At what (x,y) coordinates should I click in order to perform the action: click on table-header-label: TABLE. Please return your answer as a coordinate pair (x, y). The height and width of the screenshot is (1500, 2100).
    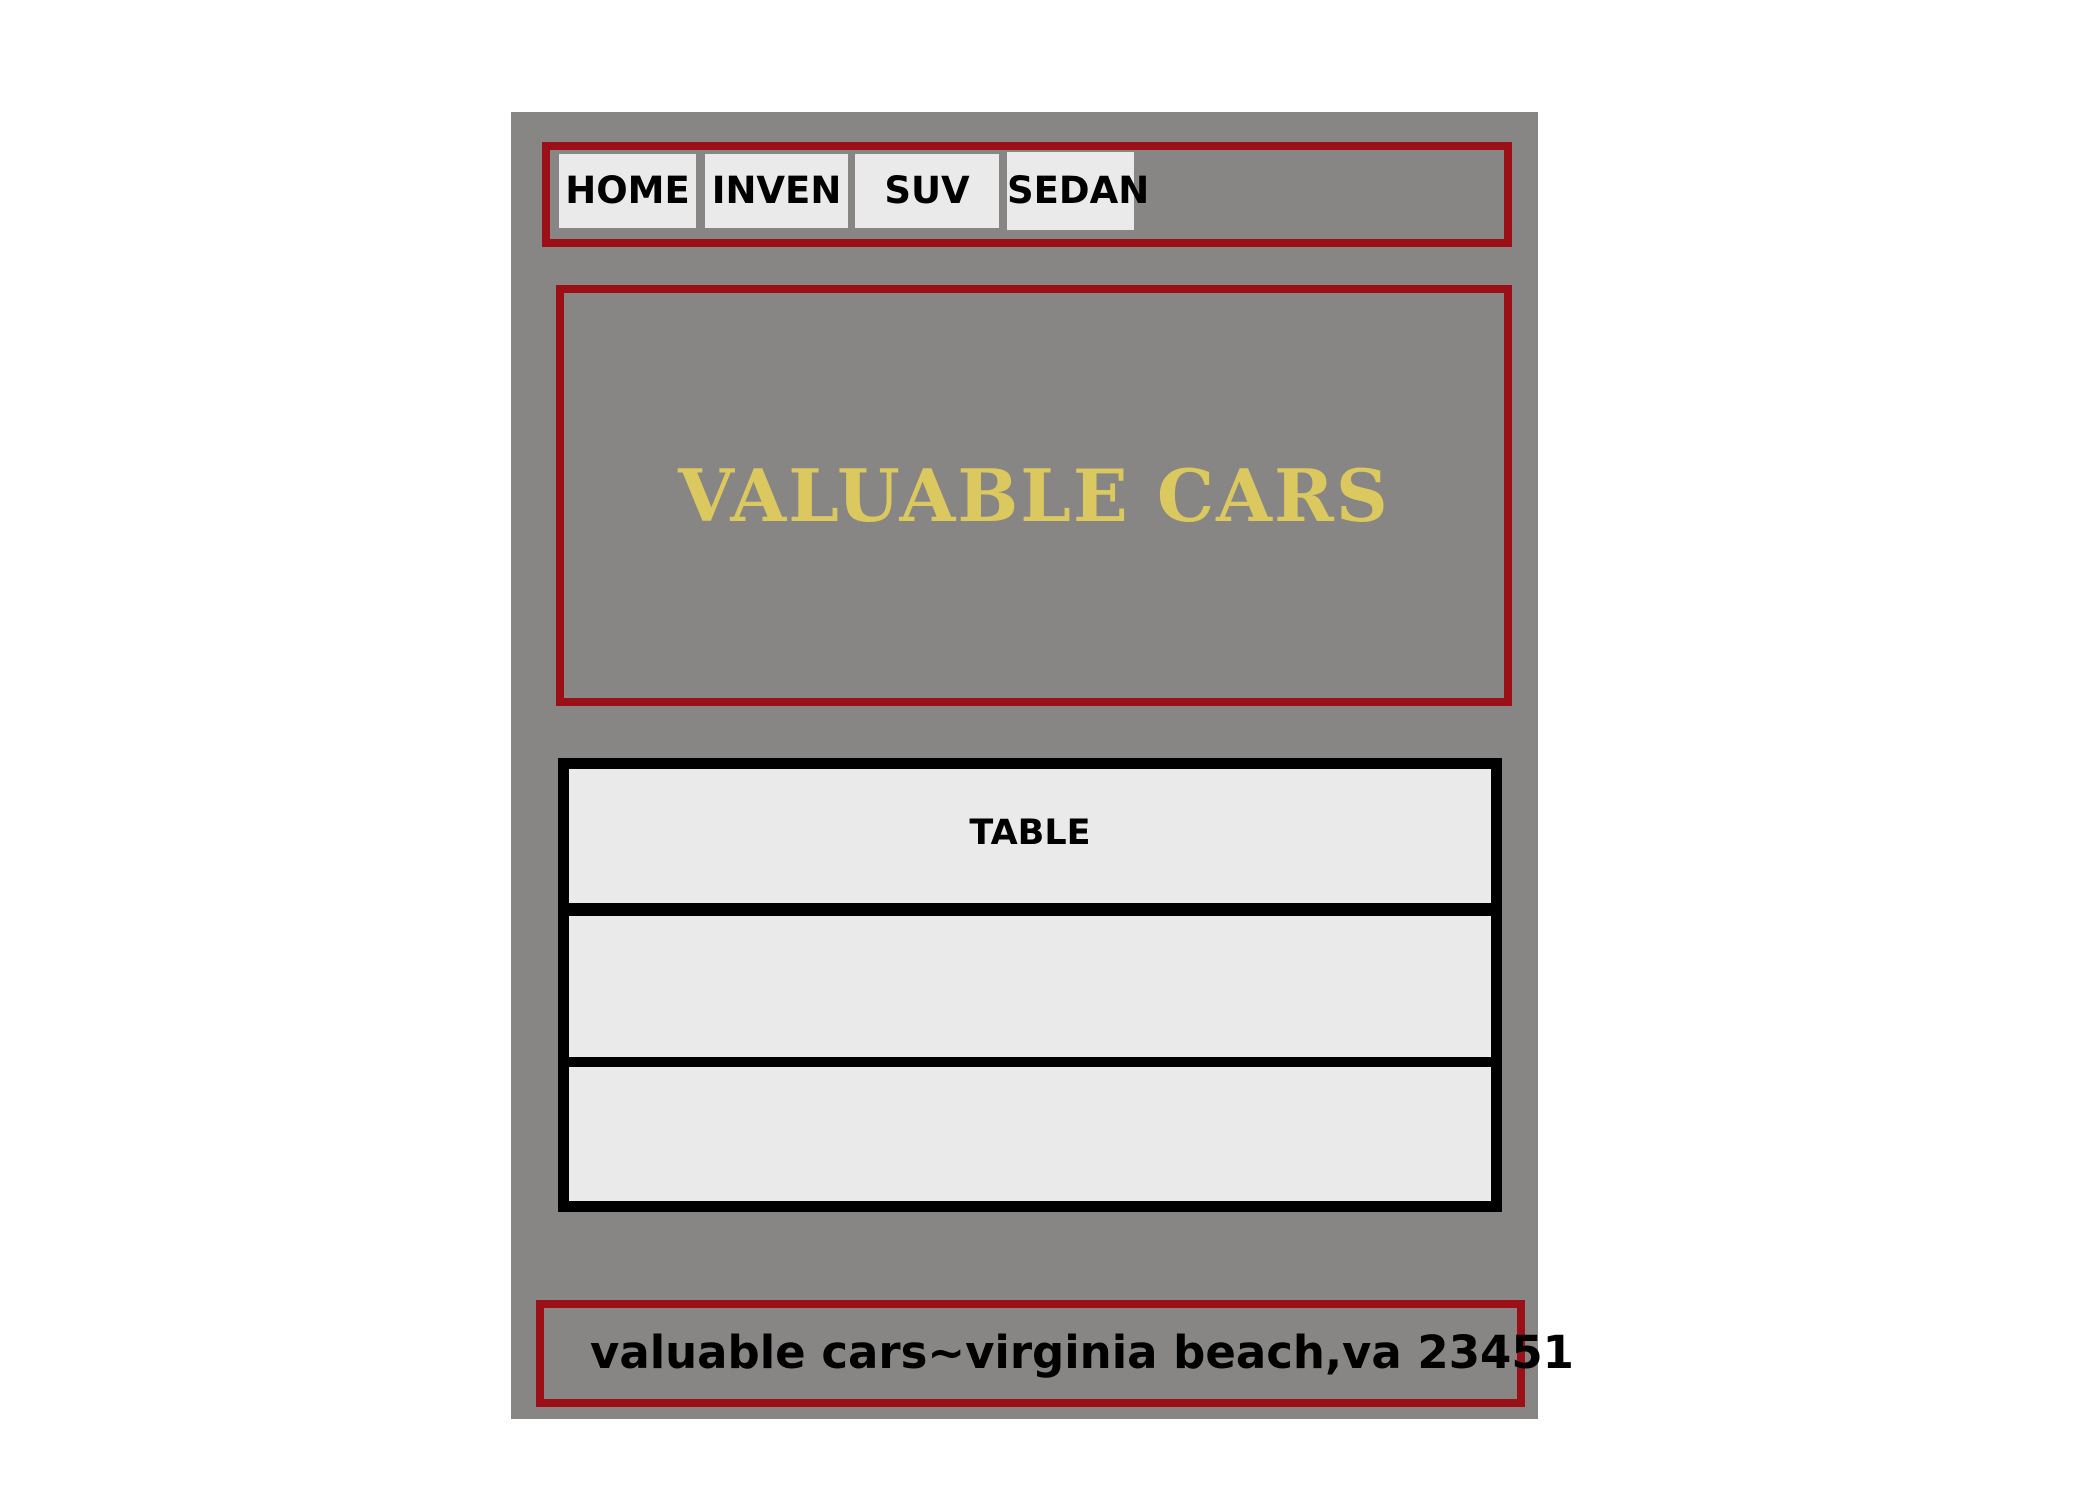
    Looking at the image, I should click on (1030, 833).